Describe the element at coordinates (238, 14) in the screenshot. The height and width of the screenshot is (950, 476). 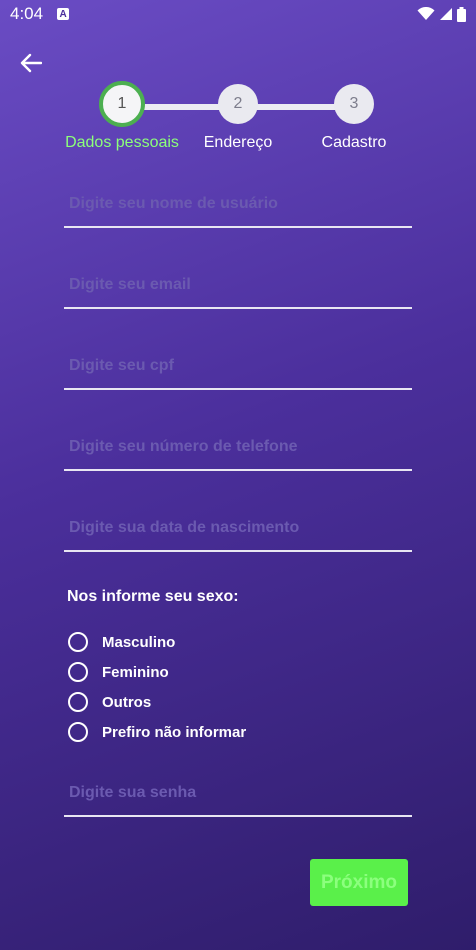
I see `status-bar: 4:04 A` at that location.